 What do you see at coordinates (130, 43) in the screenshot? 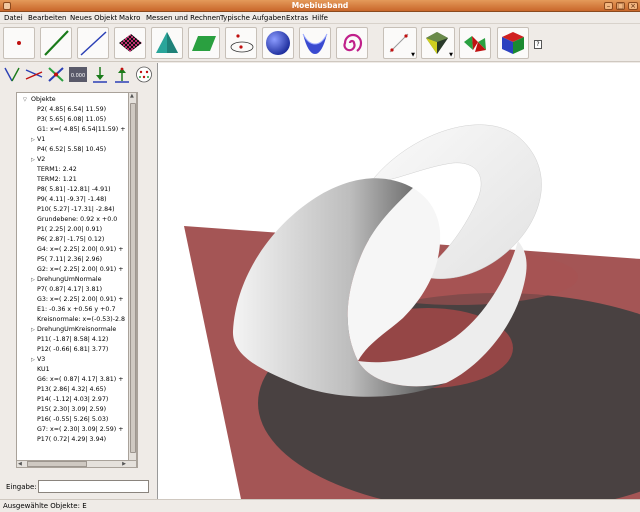
I see `grid-plane-tool` at bounding box center [130, 43].